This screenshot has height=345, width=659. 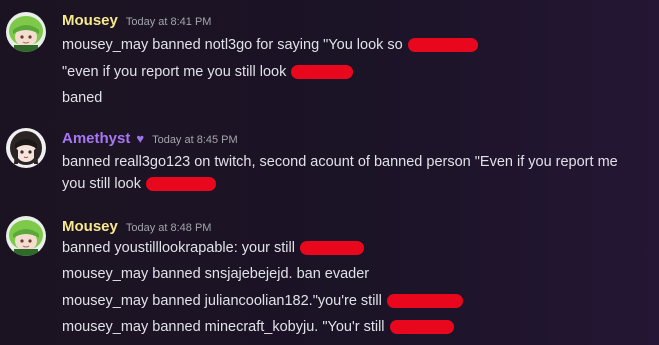 I want to click on message-line: baned, so click(x=82, y=98).